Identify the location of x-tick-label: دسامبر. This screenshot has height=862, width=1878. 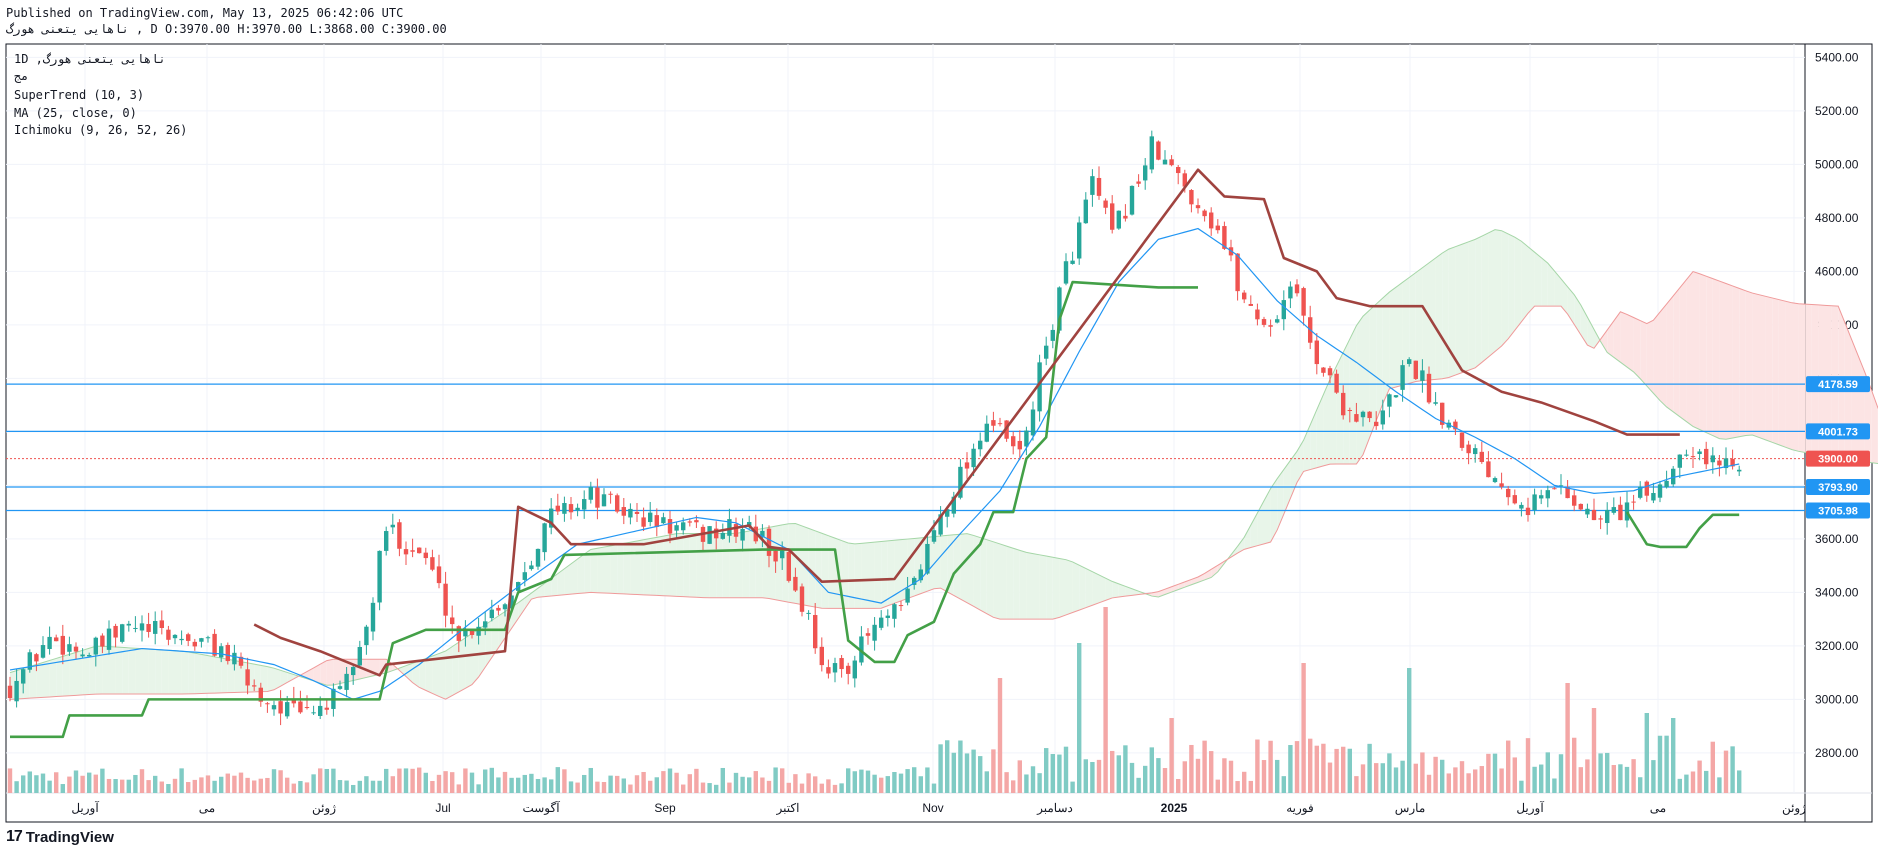
(1054, 808).